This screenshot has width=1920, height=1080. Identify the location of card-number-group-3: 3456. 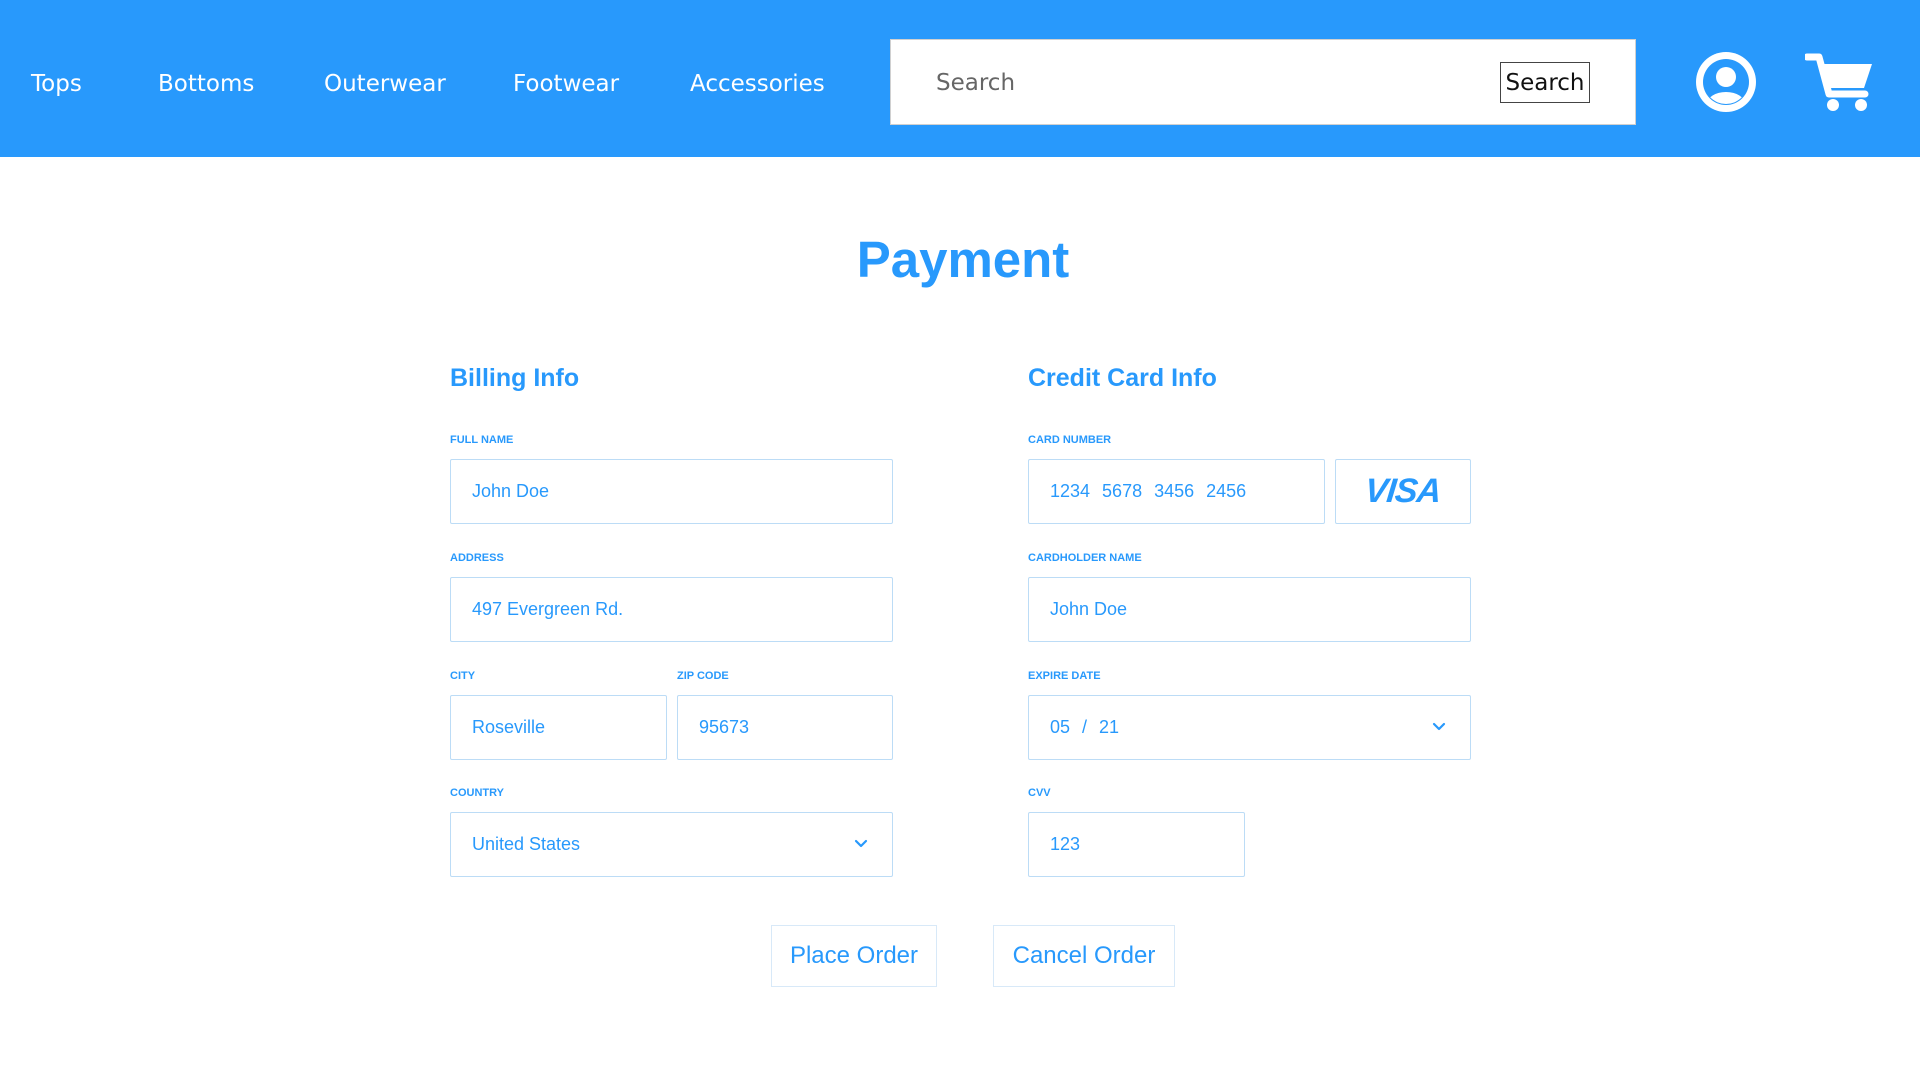
(1174, 491).